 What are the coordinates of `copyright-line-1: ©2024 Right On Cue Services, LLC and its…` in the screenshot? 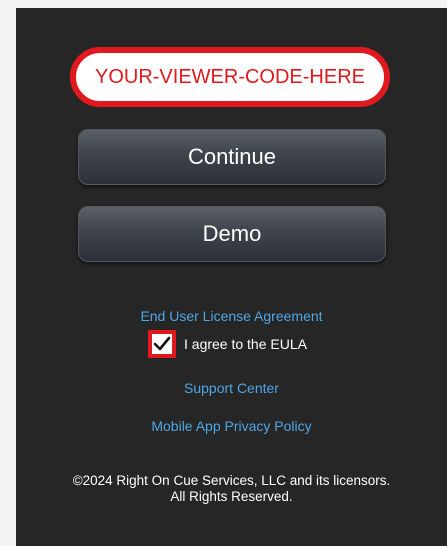 It's located at (231, 480).